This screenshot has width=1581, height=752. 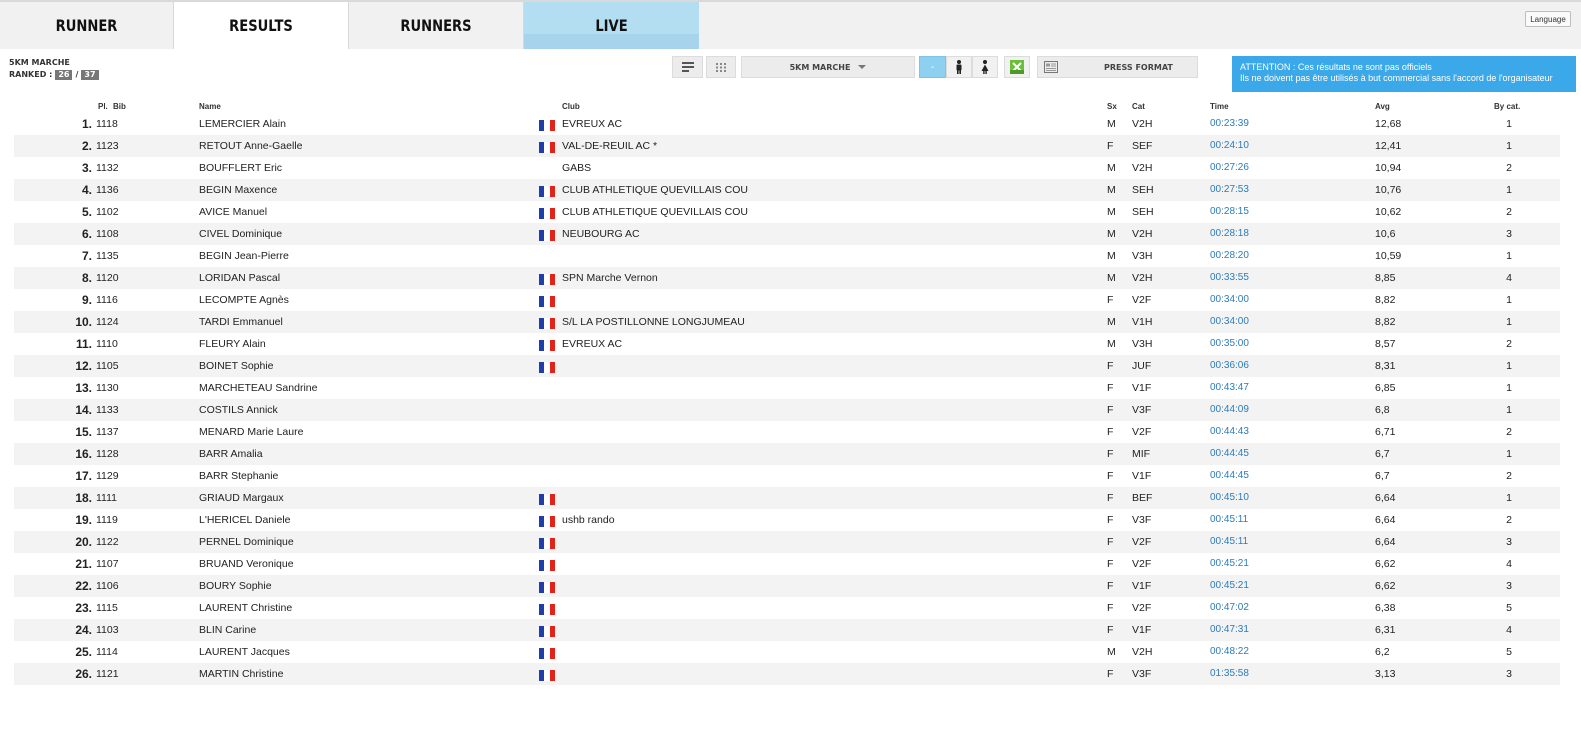 What do you see at coordinates (1229, 388) in the screenshot?
I see `time-link: 00:43:47` at bounding box center [1229, 388].